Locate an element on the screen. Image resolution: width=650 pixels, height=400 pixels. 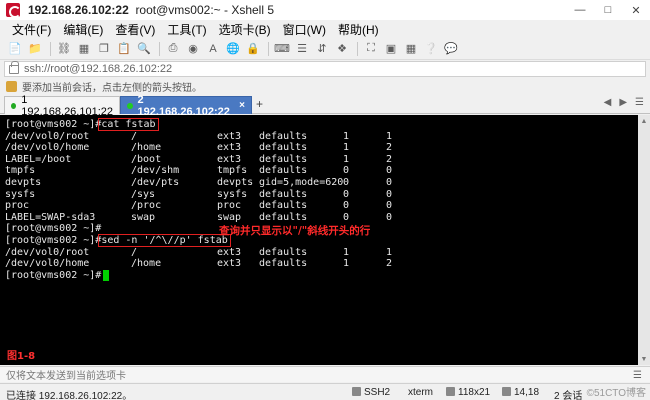
menu-help: 帮助(H) is located at coordinates (358, 29).